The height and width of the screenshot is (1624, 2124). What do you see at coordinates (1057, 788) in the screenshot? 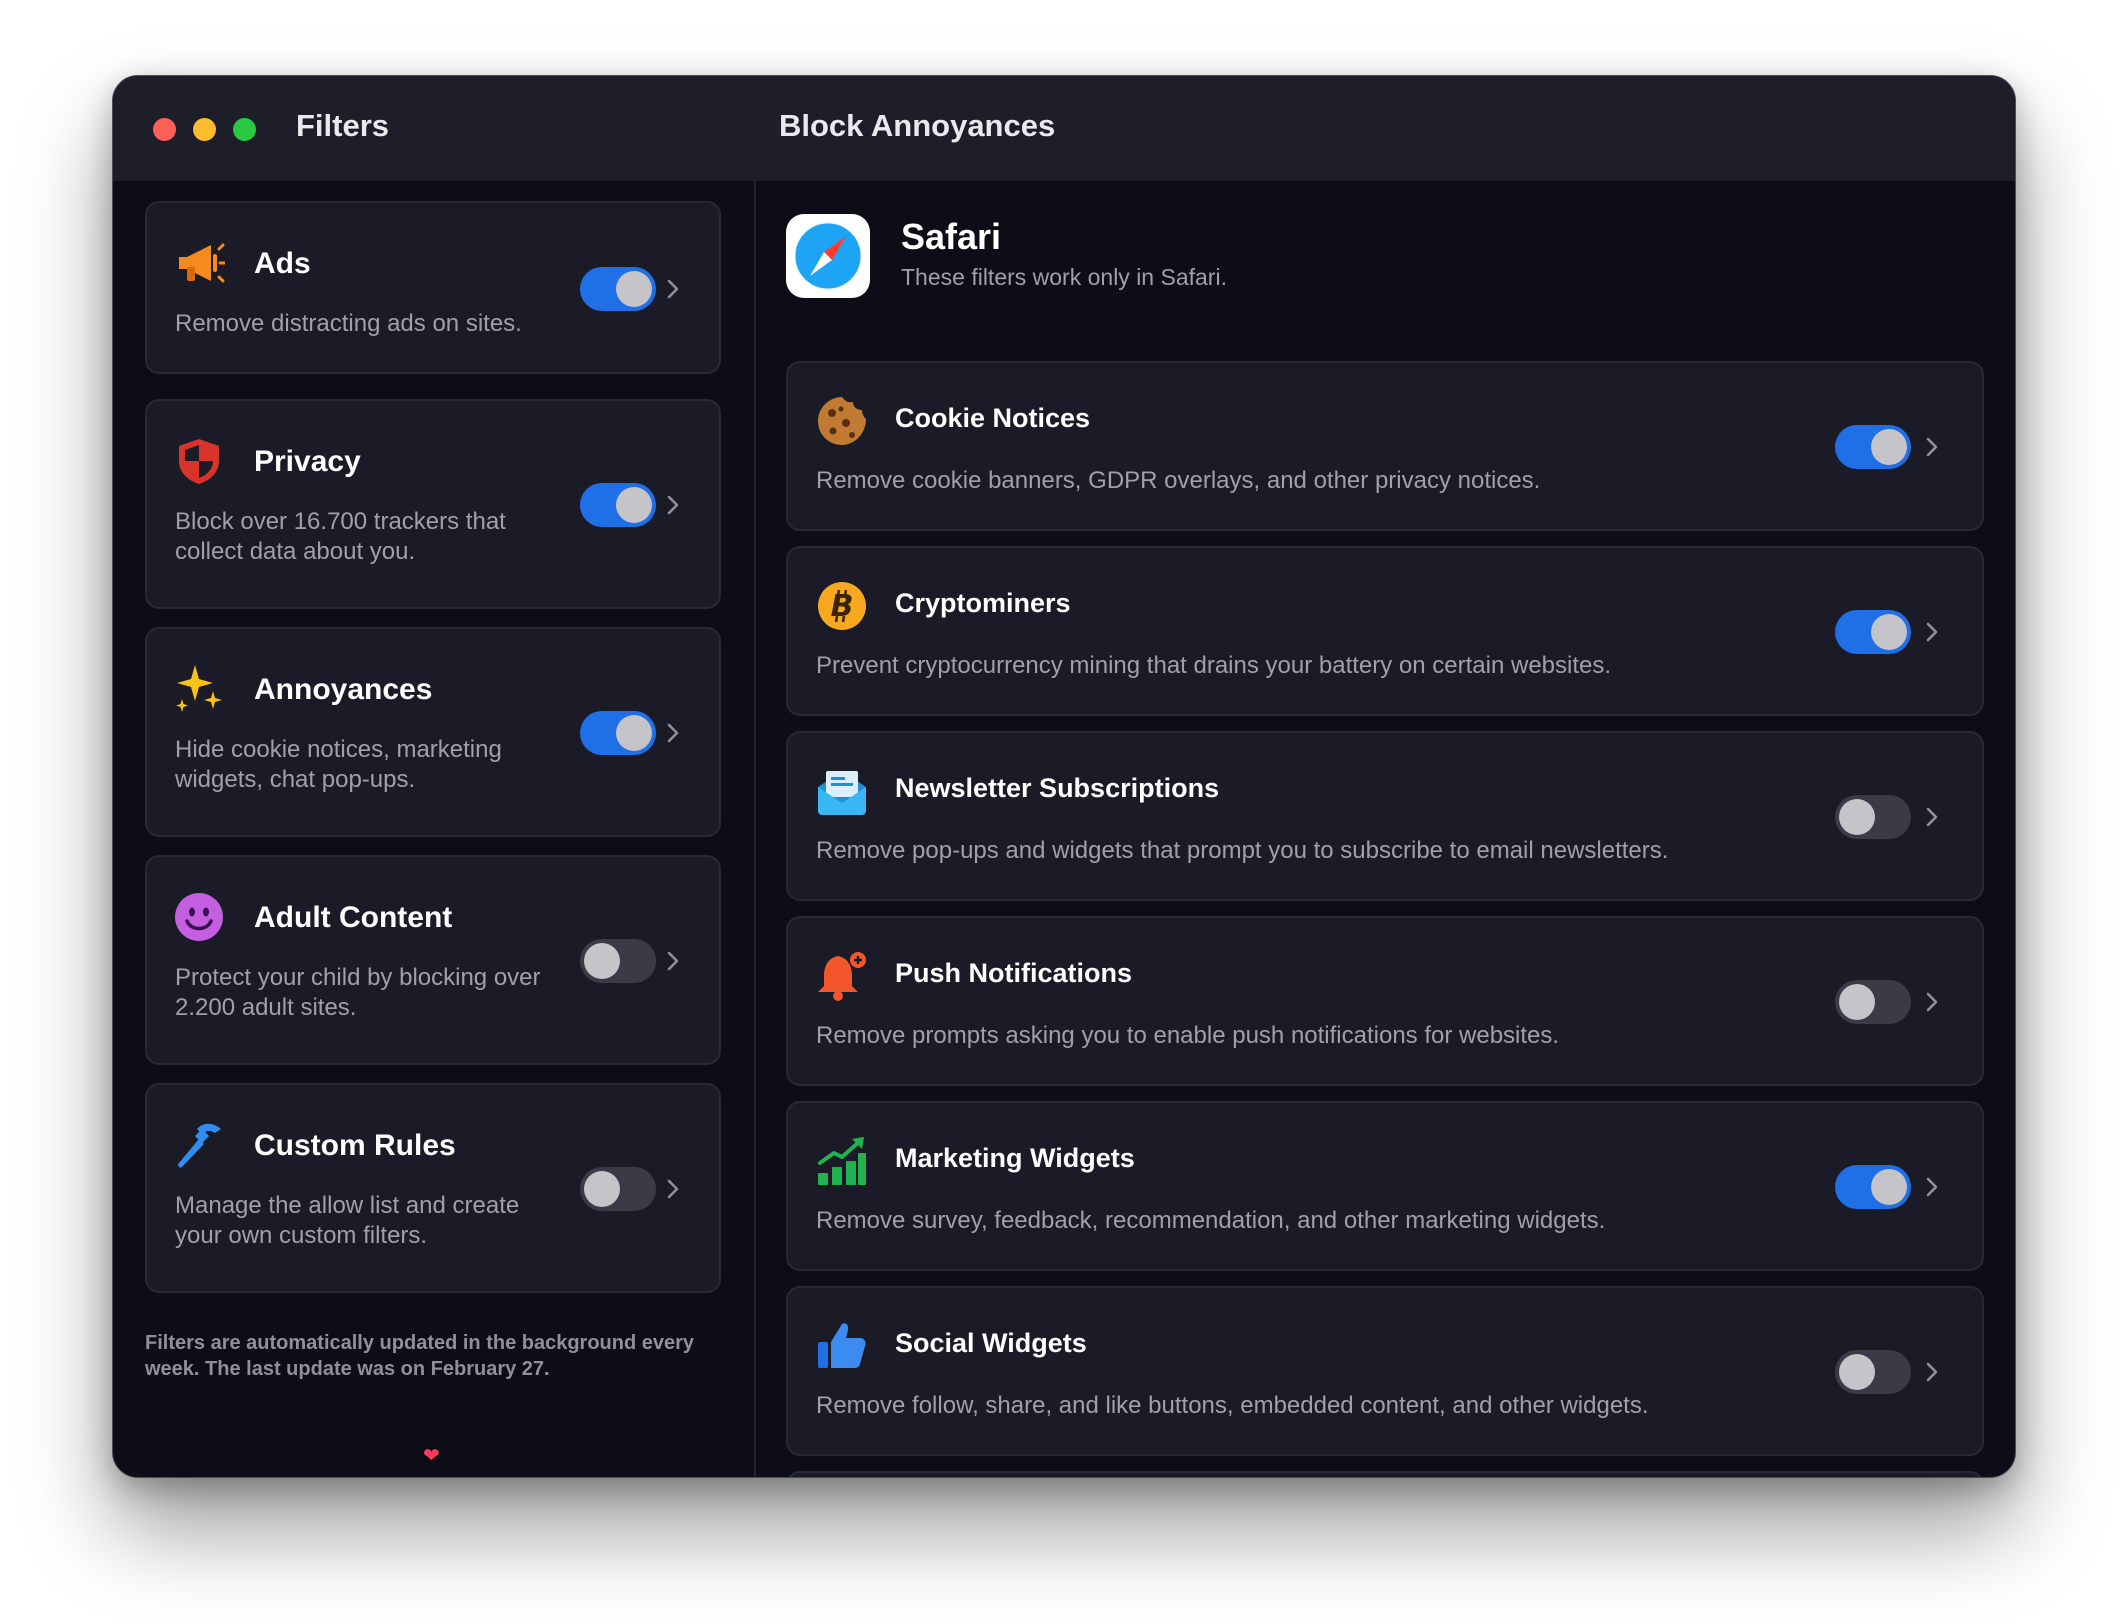
I see `filter-title: Newsletter Subscriptions` at bounding box center [1057, 788].